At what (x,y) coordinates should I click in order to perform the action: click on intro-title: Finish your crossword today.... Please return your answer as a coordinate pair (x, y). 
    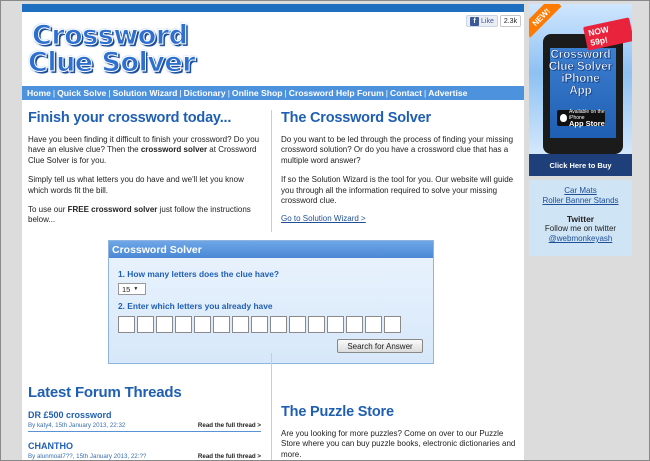
    Looking at the image, I should click on (130, 118).